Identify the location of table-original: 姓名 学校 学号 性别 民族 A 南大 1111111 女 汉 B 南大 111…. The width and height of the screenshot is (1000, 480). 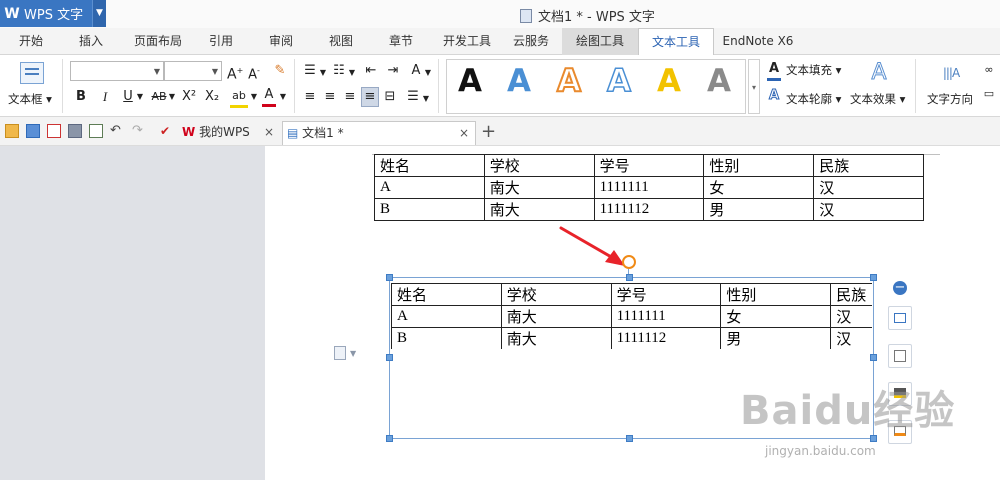
(649, 187).